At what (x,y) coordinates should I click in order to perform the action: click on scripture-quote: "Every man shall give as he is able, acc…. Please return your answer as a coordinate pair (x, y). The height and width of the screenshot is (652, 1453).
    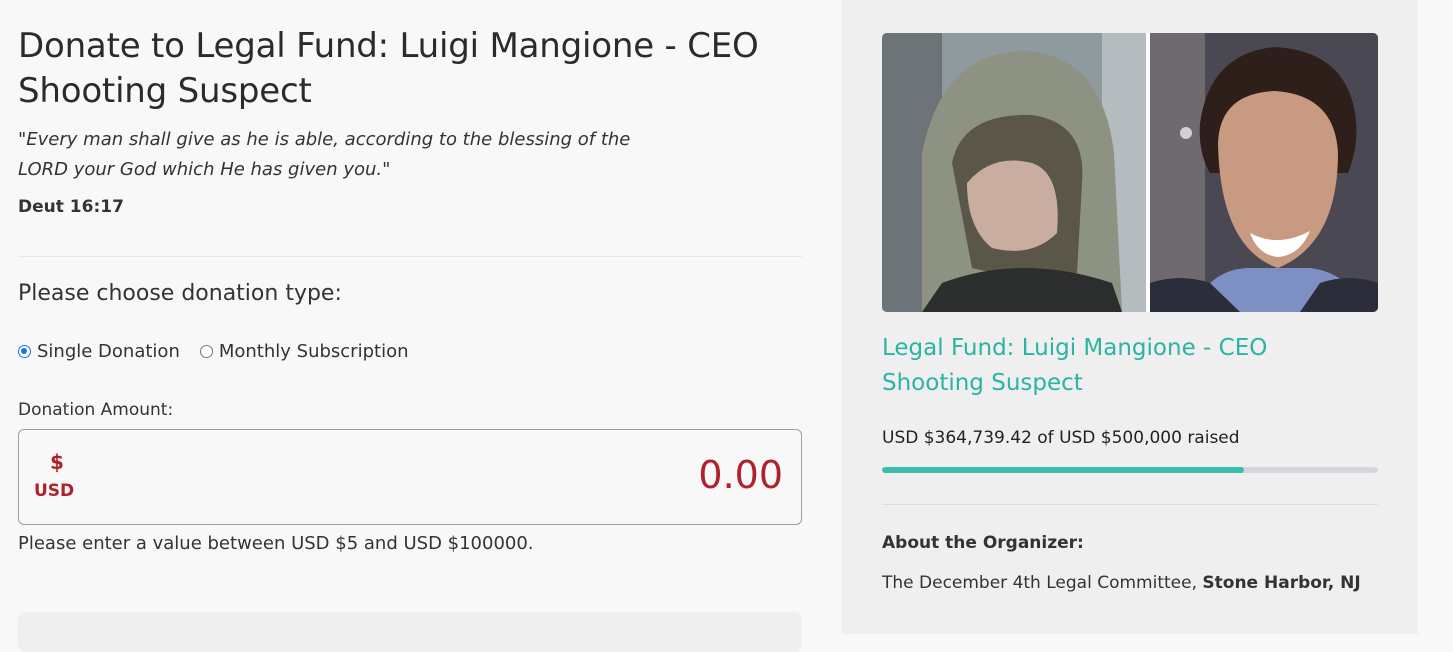
    Looking at the image, I should click on (324, 154).